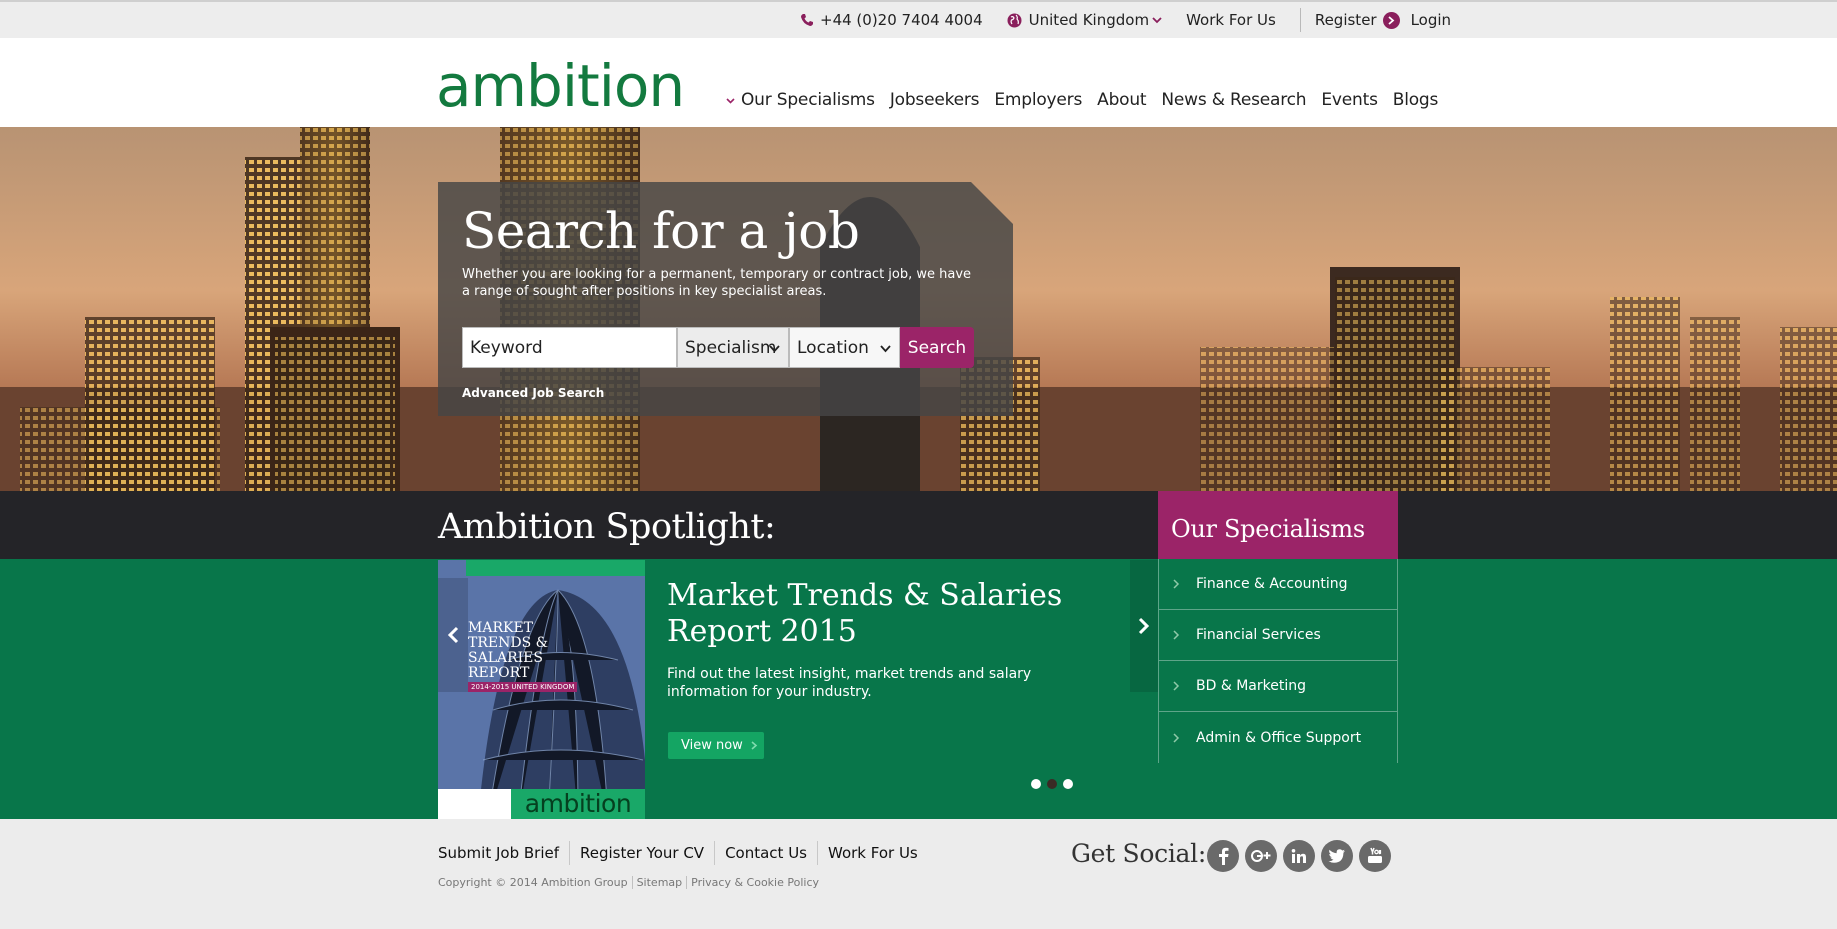 This screenshot has width=1837, height=929. What do you see at coordinates (1052, 784) in the screenshot?
I see `carousel-dot-active` at bounding box center [1052, 784].